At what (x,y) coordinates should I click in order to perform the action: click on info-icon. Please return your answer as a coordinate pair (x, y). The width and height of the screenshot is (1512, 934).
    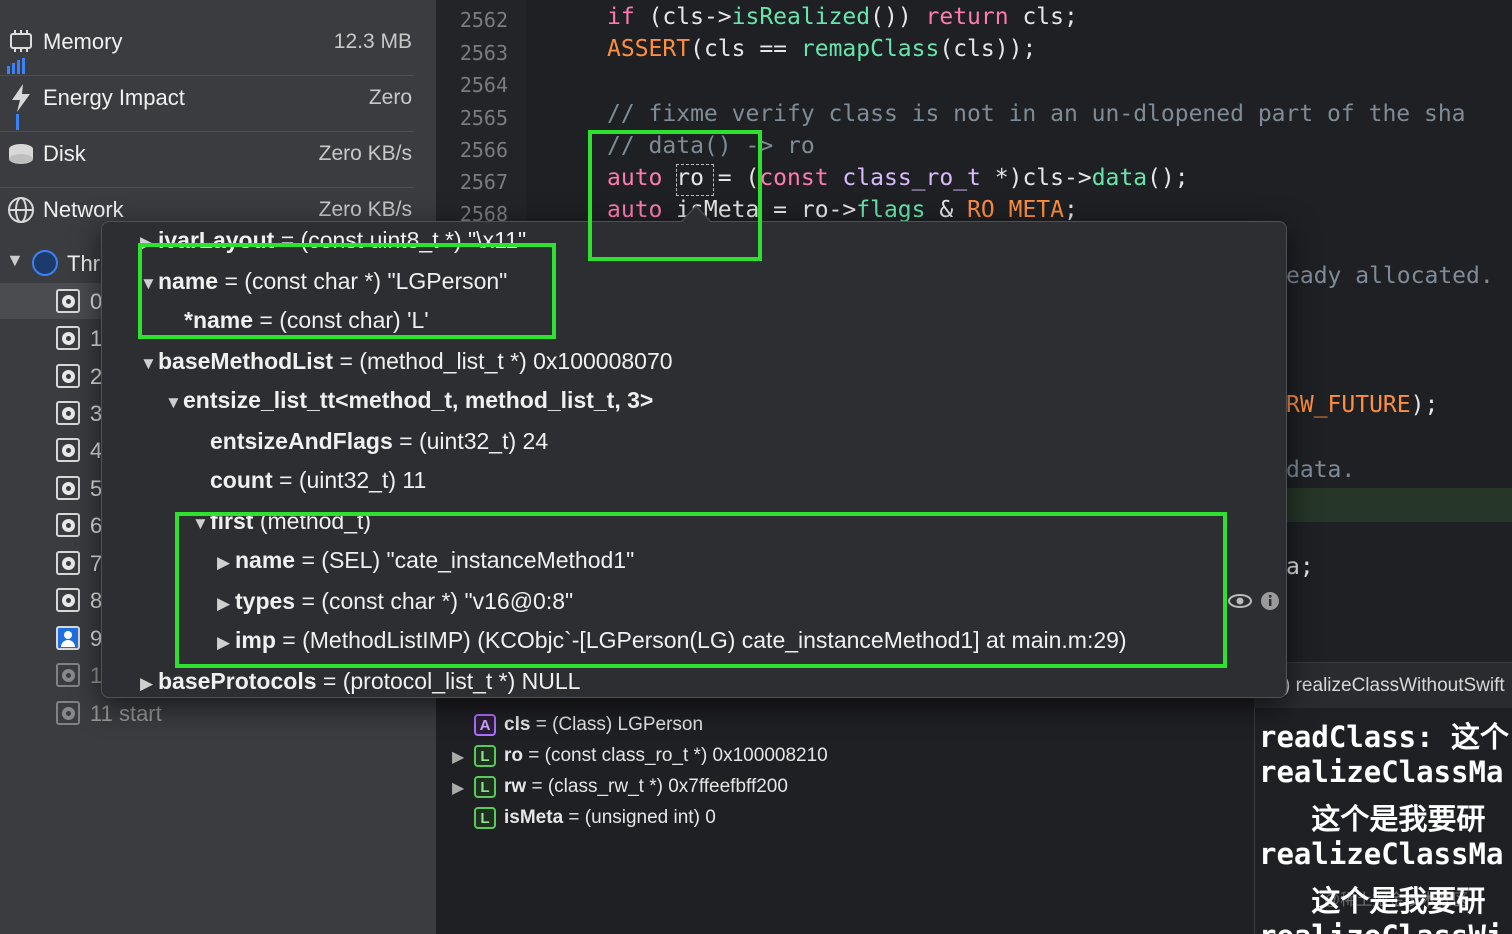
    Looking at the image, I should click on (1270, 601).